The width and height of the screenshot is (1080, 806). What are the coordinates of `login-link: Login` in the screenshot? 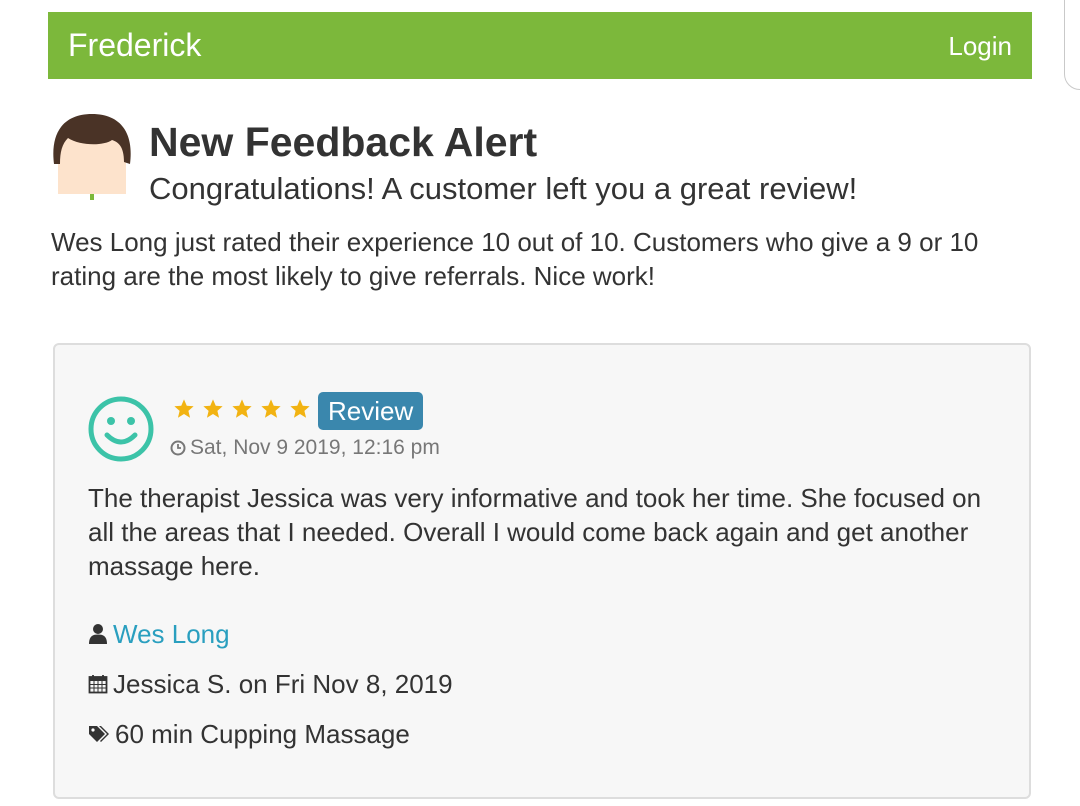 It's located at (980, 46).